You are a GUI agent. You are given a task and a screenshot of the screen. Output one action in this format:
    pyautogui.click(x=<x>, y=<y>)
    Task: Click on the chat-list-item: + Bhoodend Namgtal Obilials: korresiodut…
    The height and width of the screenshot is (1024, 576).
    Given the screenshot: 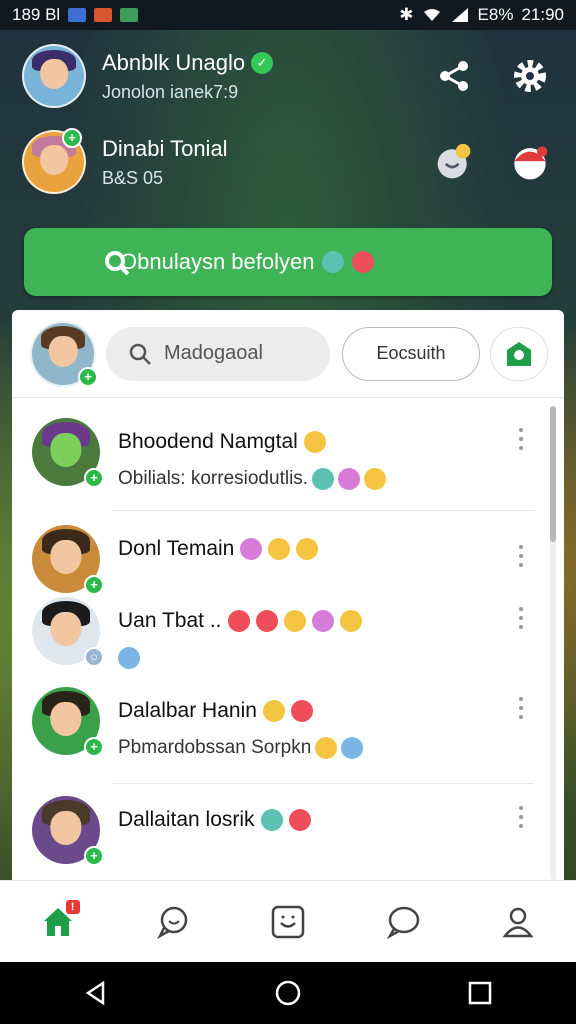 What is the action you would take?
    pyautogui.click(x=288, y=454)
    